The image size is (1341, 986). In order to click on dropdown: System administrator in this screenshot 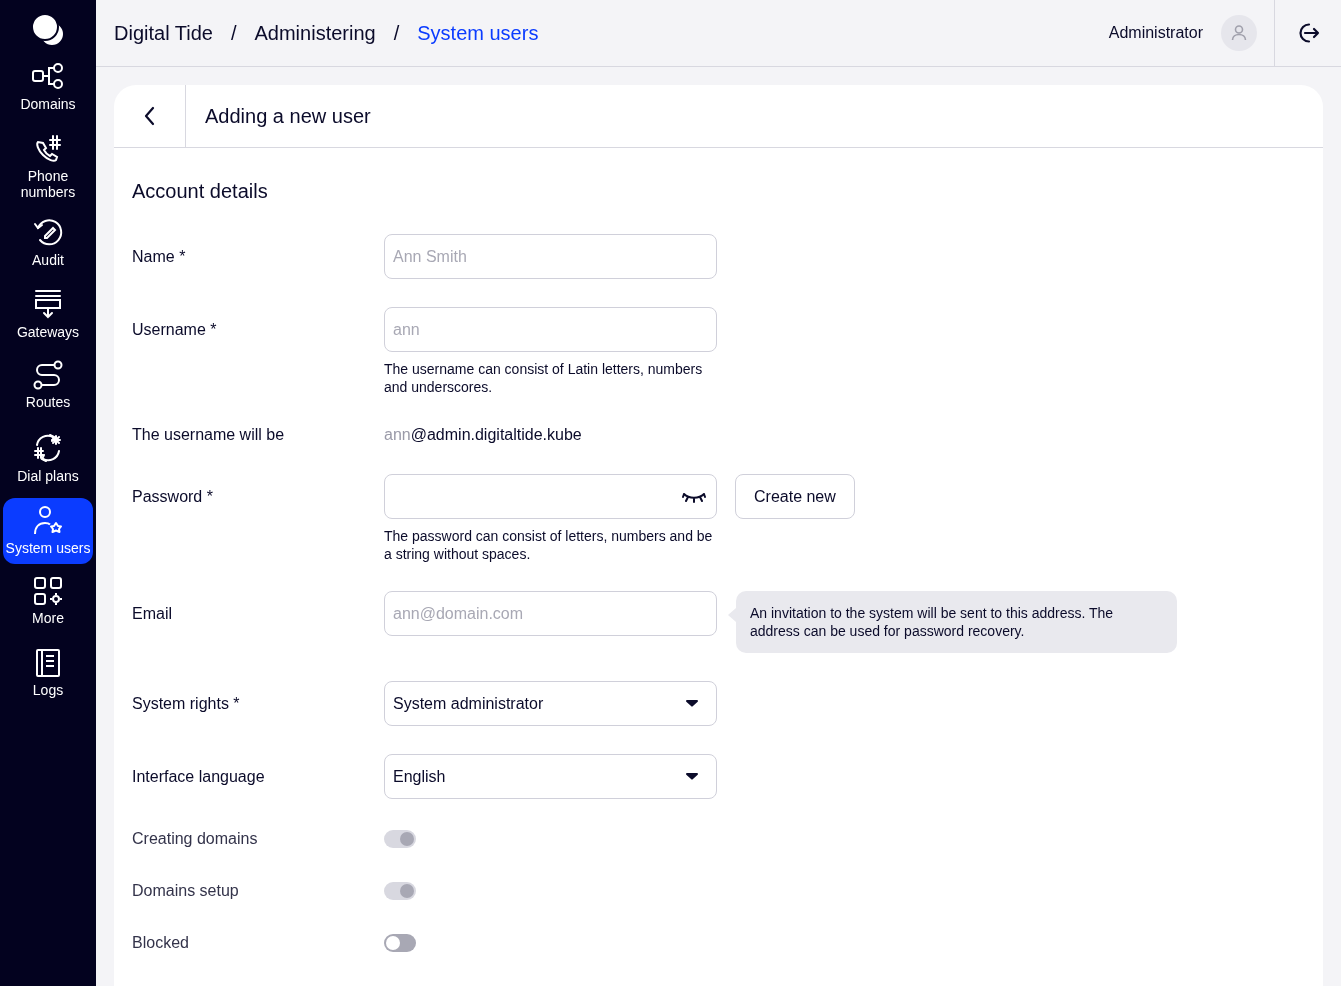, I will do `click(550, 703)`.